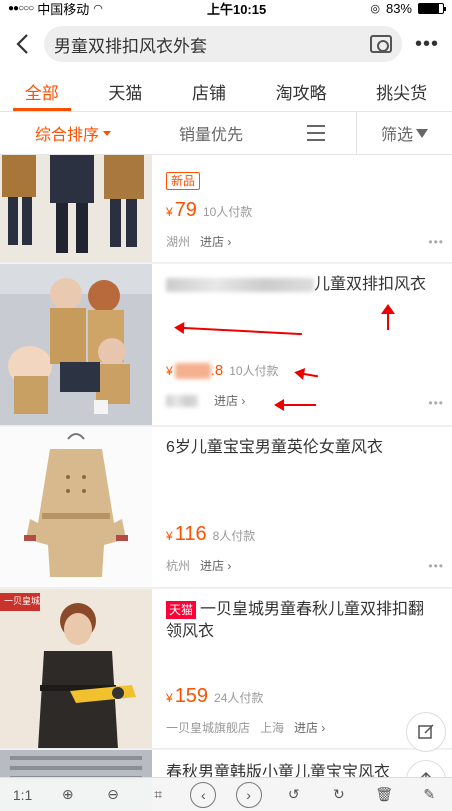 This screenshot has width=452, height=811. I want to click on sort-composite: 综合排序, so click(73, 133).